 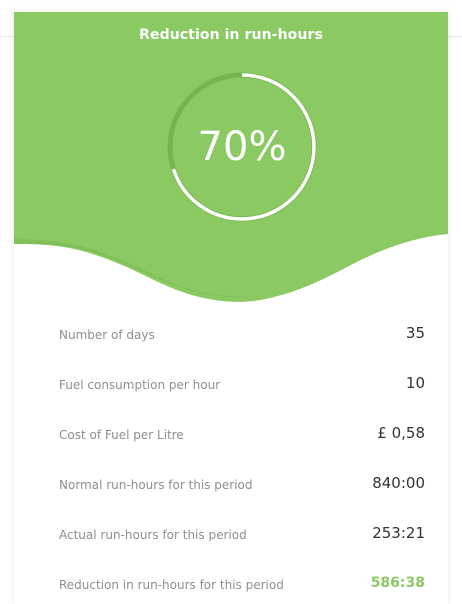 I want to click on stat-label: Number of days, so click(x=107, y=335).